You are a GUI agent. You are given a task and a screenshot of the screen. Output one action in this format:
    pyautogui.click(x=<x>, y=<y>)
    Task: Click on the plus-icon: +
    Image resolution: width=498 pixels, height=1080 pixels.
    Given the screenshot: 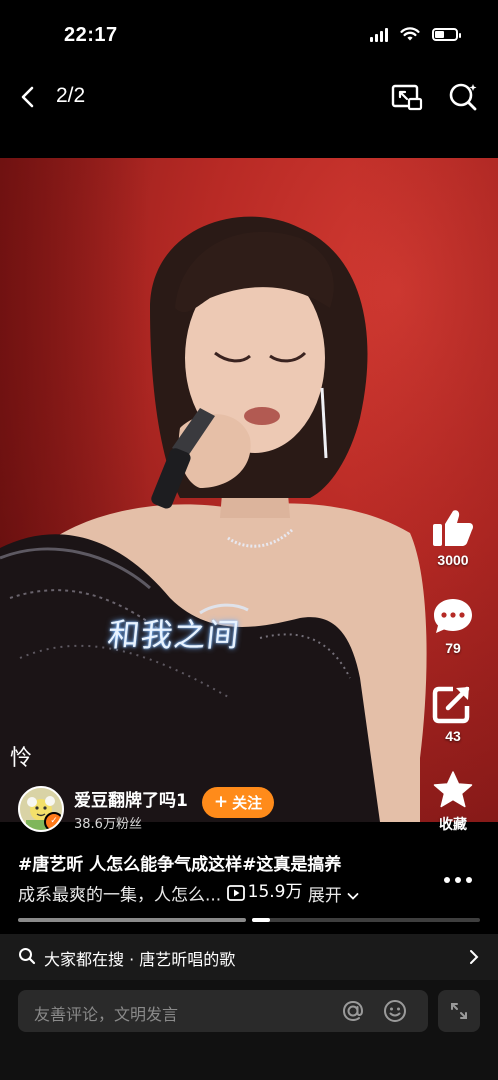 What is the action you would take?
    pyautogui.click(x=221, y=801)
    